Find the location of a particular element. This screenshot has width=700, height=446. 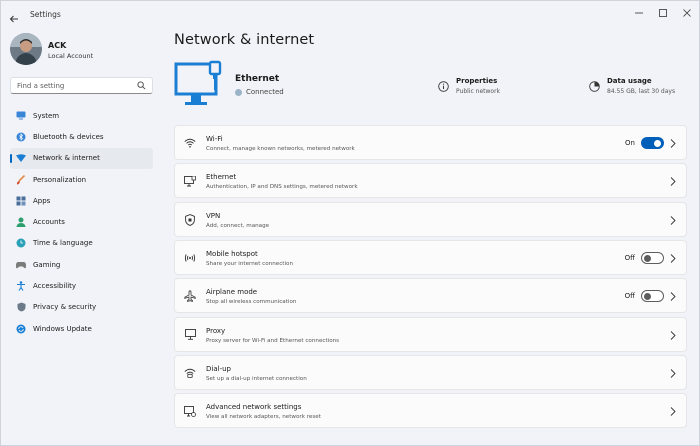

avatar-photo-icon is located at coordinates (26, 49).